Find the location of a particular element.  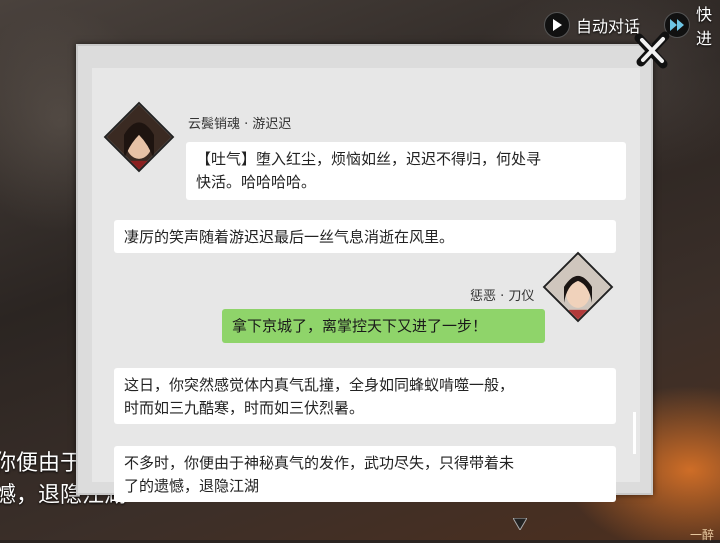

npc-avatar-youchichi is located at coordinates (139, 137).